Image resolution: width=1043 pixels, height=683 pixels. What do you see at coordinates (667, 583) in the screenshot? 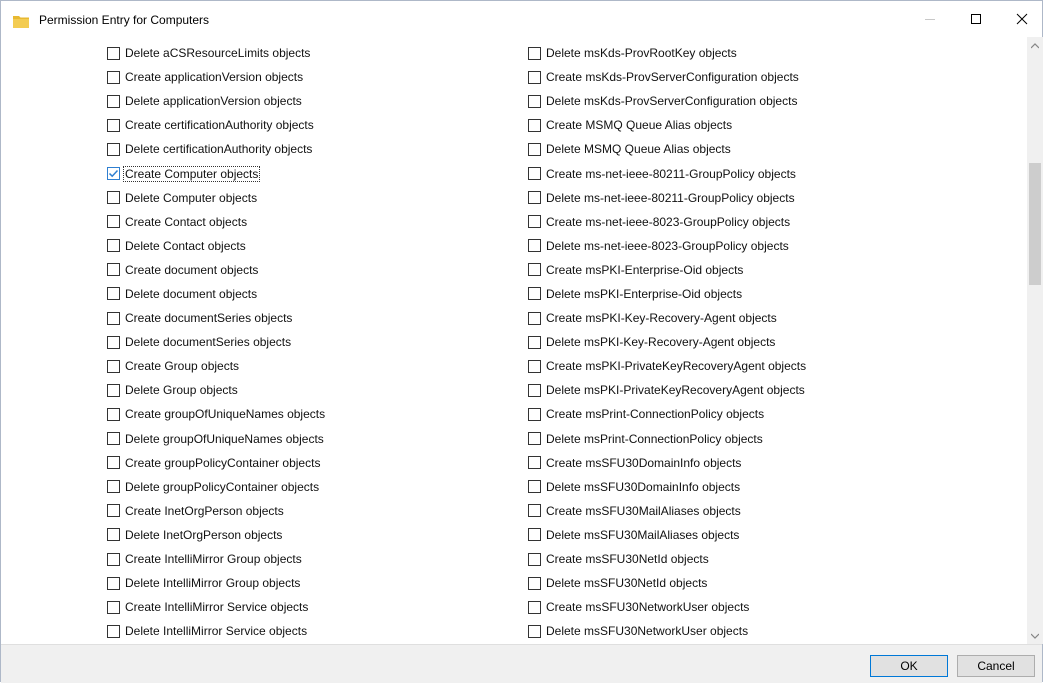
I see `permission-row: Delete msSFU30NetId objects` at bounding box center [667, 583].